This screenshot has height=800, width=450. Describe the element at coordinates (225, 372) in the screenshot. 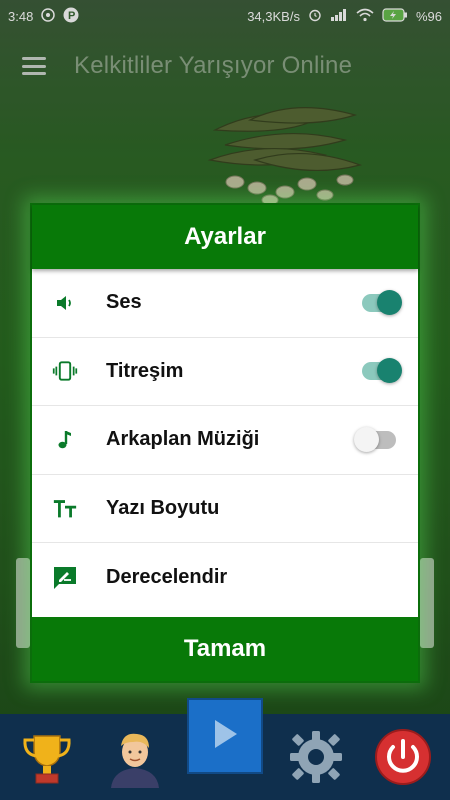

I see `setting-vibration: Titreşim` at that location.